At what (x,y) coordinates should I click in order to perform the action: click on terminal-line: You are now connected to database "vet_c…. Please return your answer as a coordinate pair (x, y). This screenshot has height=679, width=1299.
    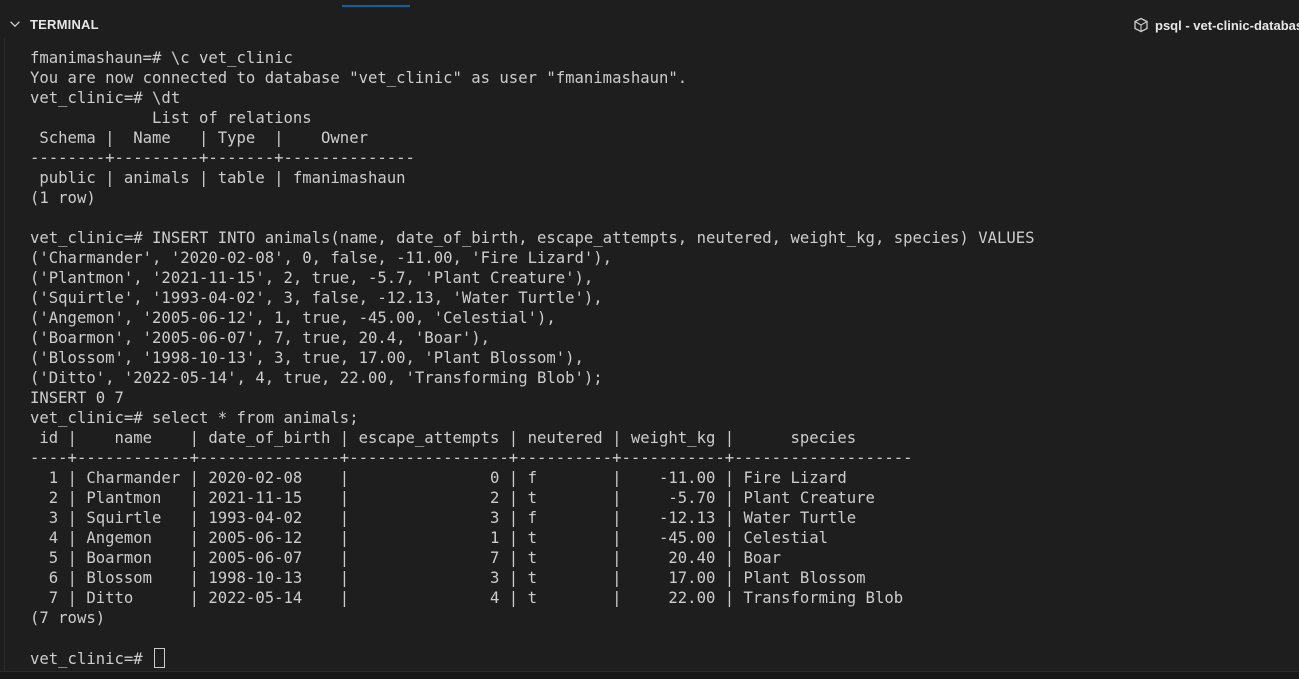
    Looking at the image, I should click on (359, 78).